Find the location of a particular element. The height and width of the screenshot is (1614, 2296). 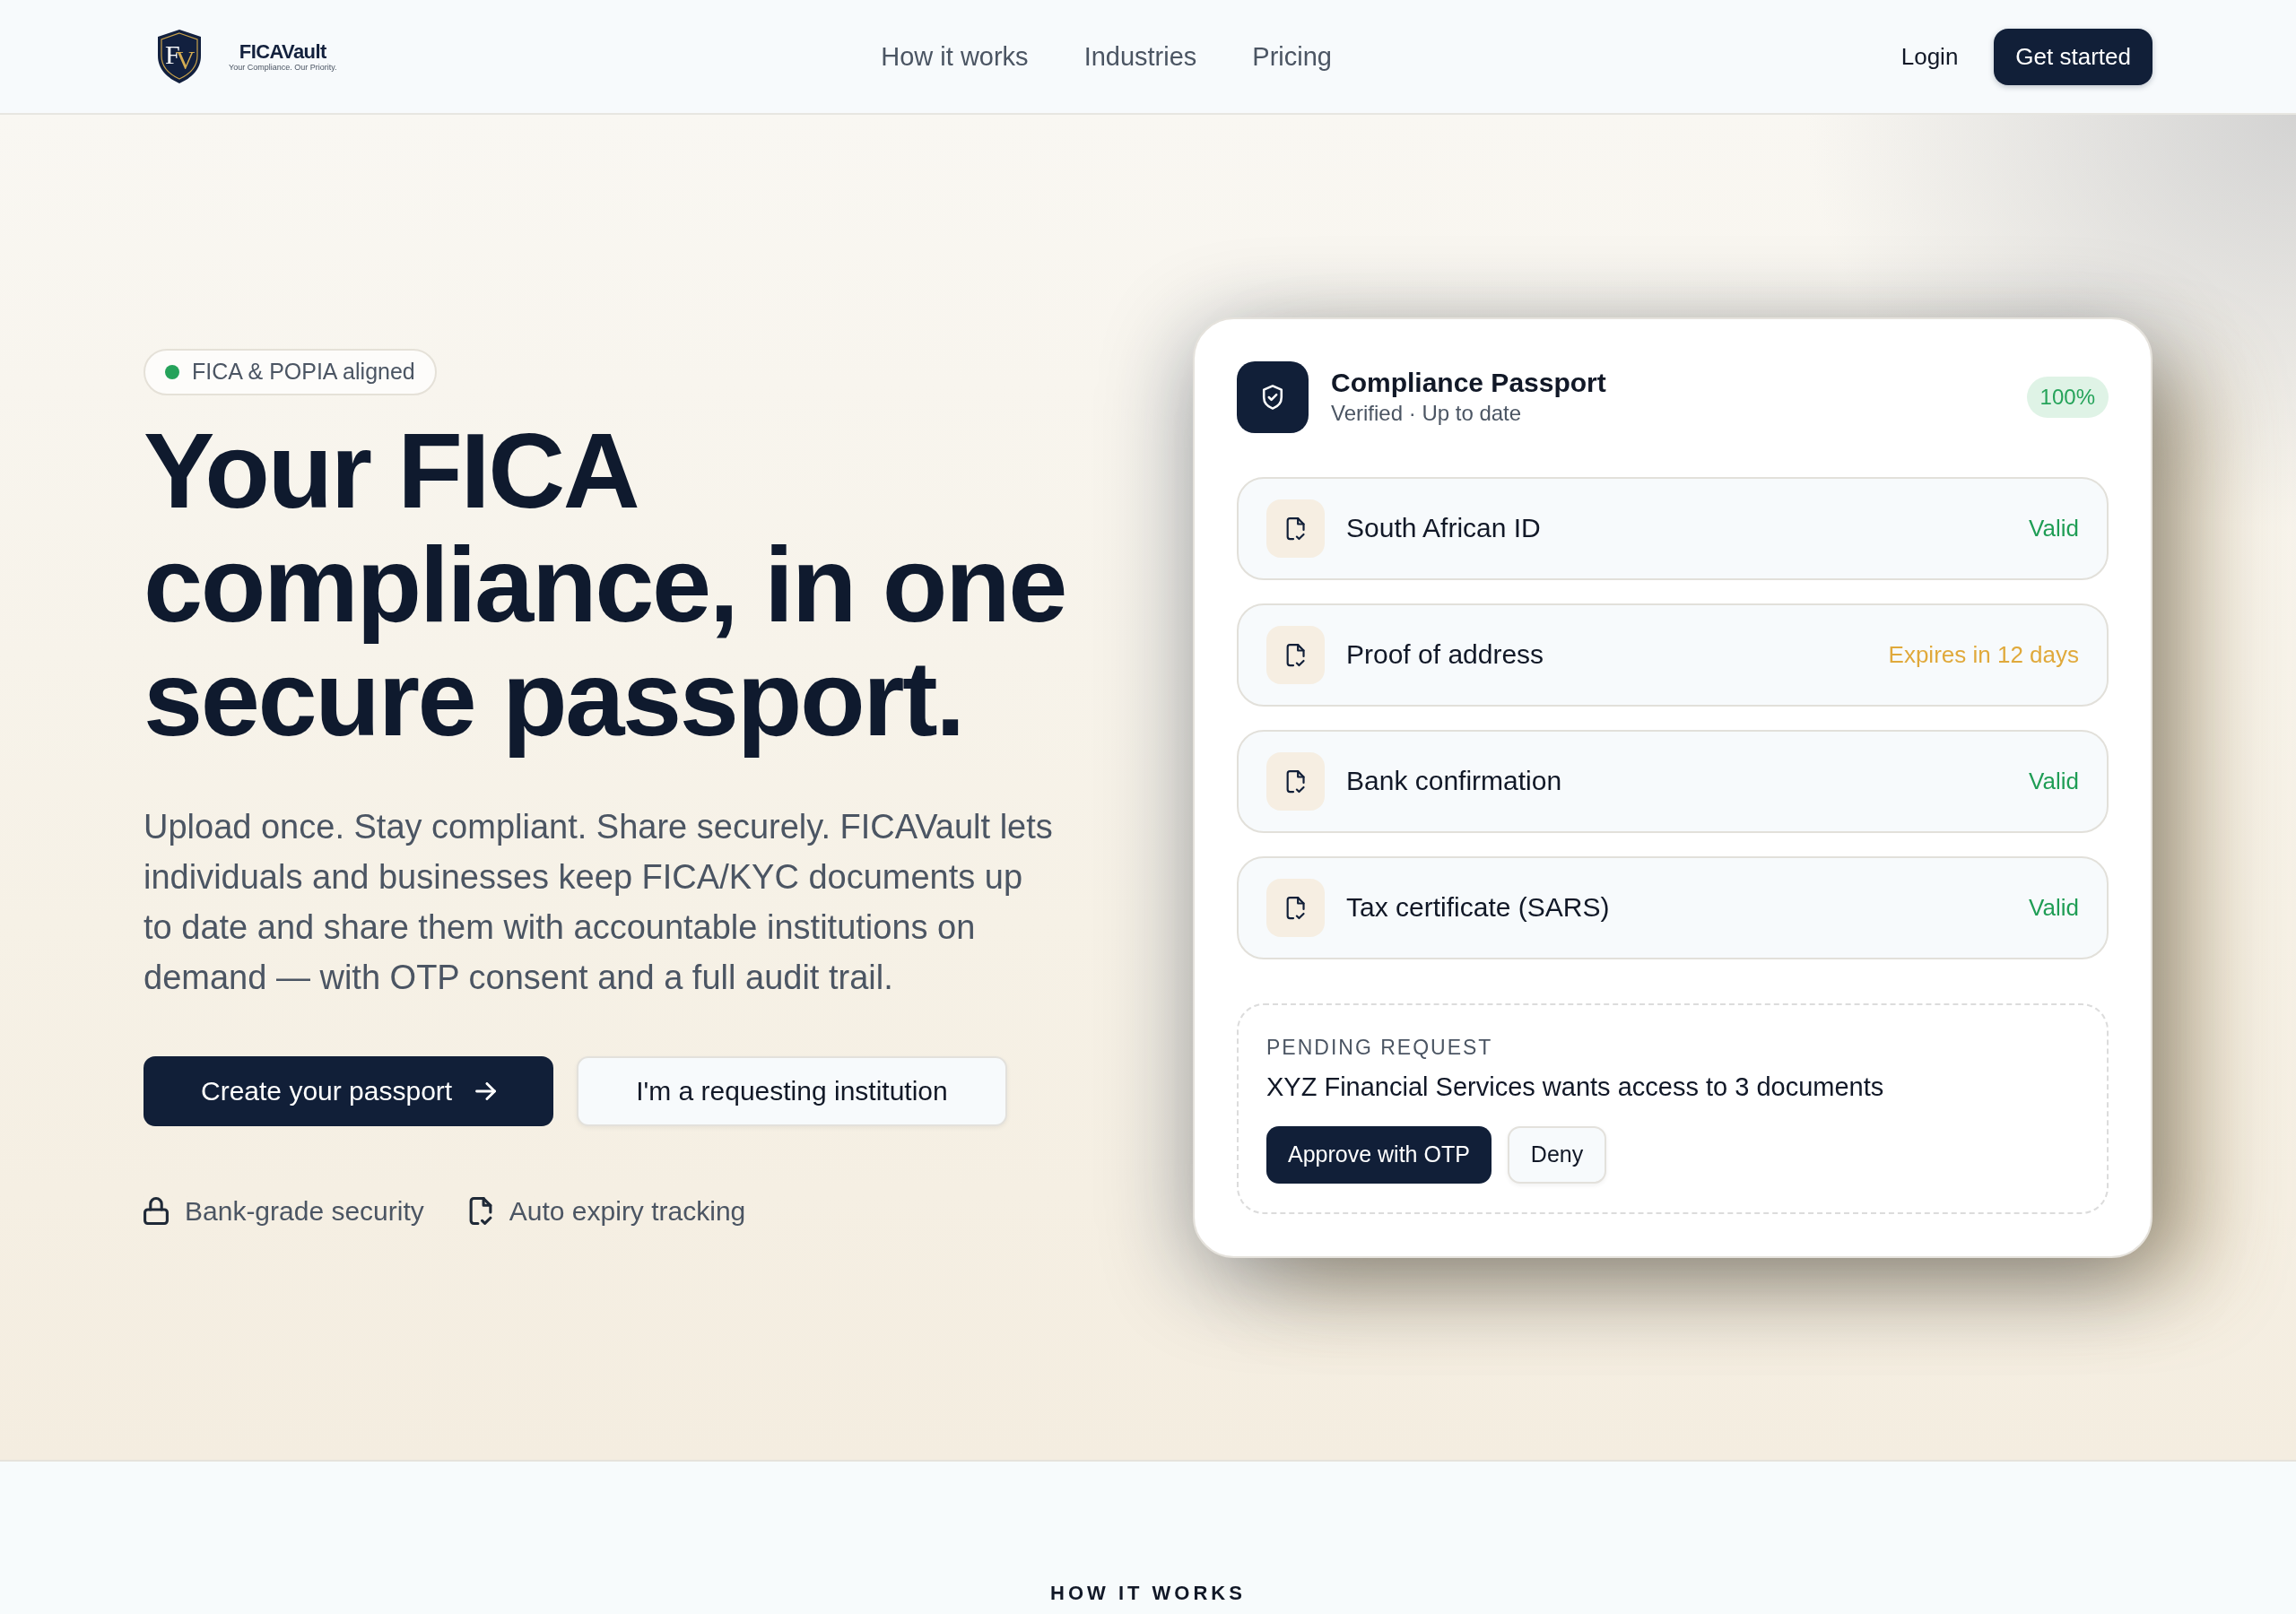

hero-description: Upload once. Stay compliant. Share securely. FICAVault lets individuals and businesses keep FICA/KYC documents up to date and share them with accountable institutions on demand — with OTP consent and a full audit trail. is located at coordinates (599, 902).